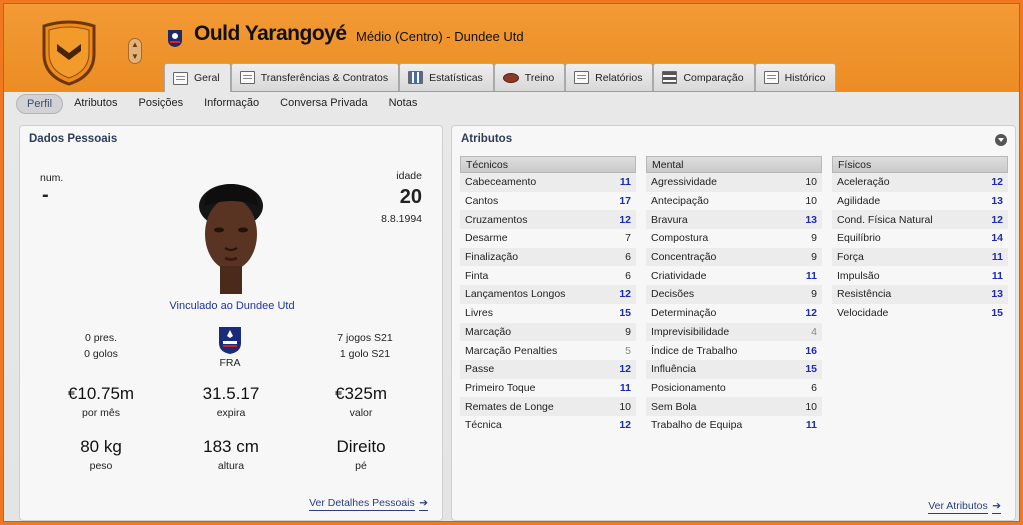 This screenshot has height=525, width=1023. I want to click on attribute-row: Finta 6, so click(548, 275).